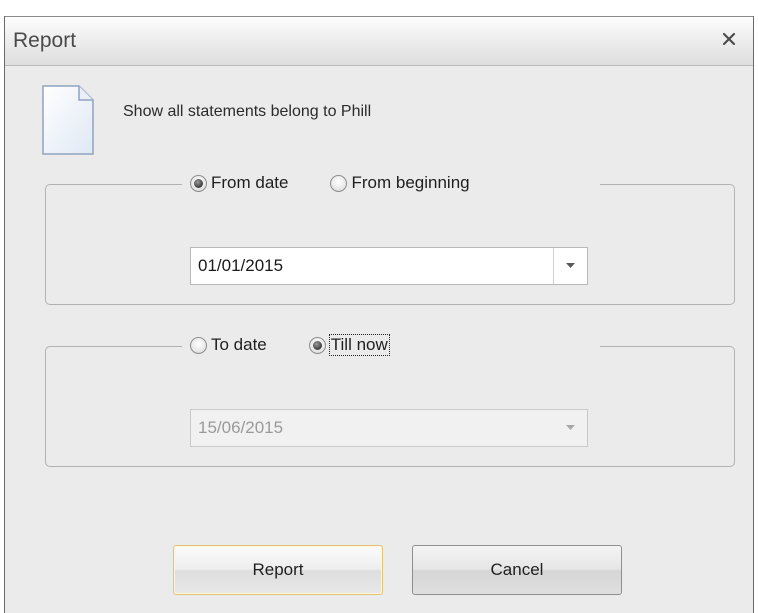 Image resolution: width=758 pixels, height=613 pixels. What do you see at coordinates (389, 428) in the screenshot?
I see `to-date-combo: 15/06/2015` at bounding box center [389, 428].